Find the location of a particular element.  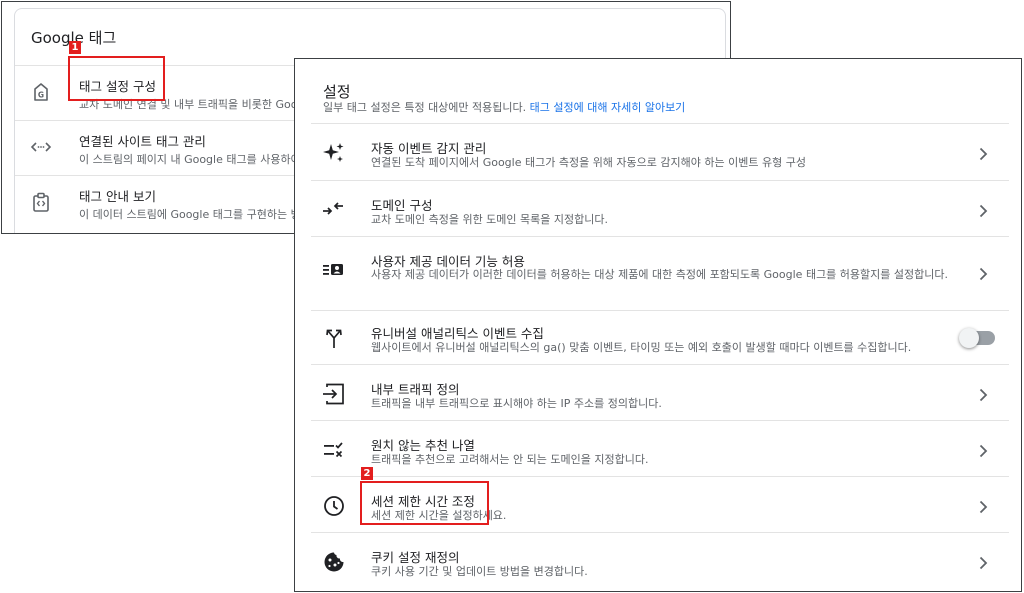

setting-desc: 교차 도메인 측정을 위한 도메인 목록을 지정합니다. is located at coordinates (489, 219).